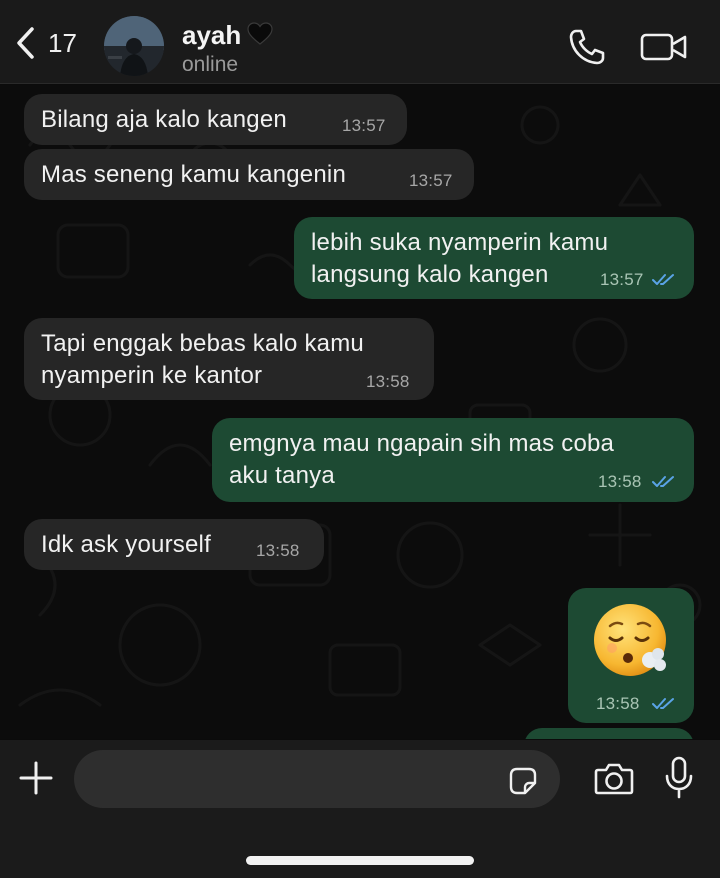 This screenshot has height=878, width=720. Describe the element at coordinates (679, 778) in the screenshot. I see `microphone-icon` at that location.